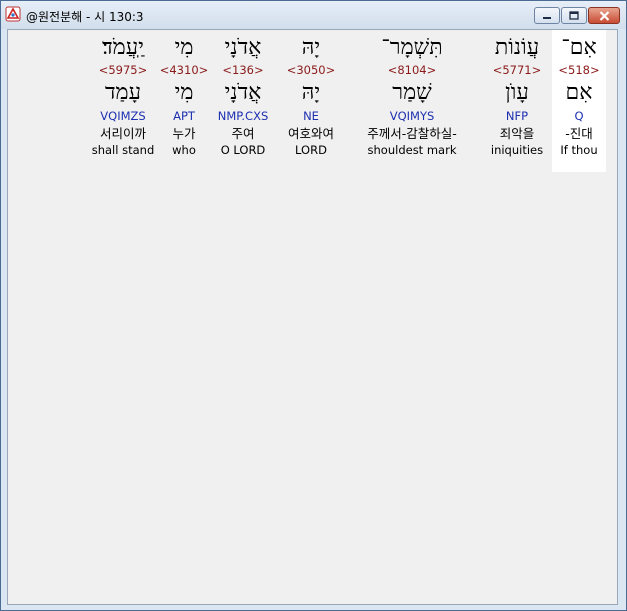 This screenshot has height=611, width=627. I want to click on strong-number: <4310>, so click(184, 70).